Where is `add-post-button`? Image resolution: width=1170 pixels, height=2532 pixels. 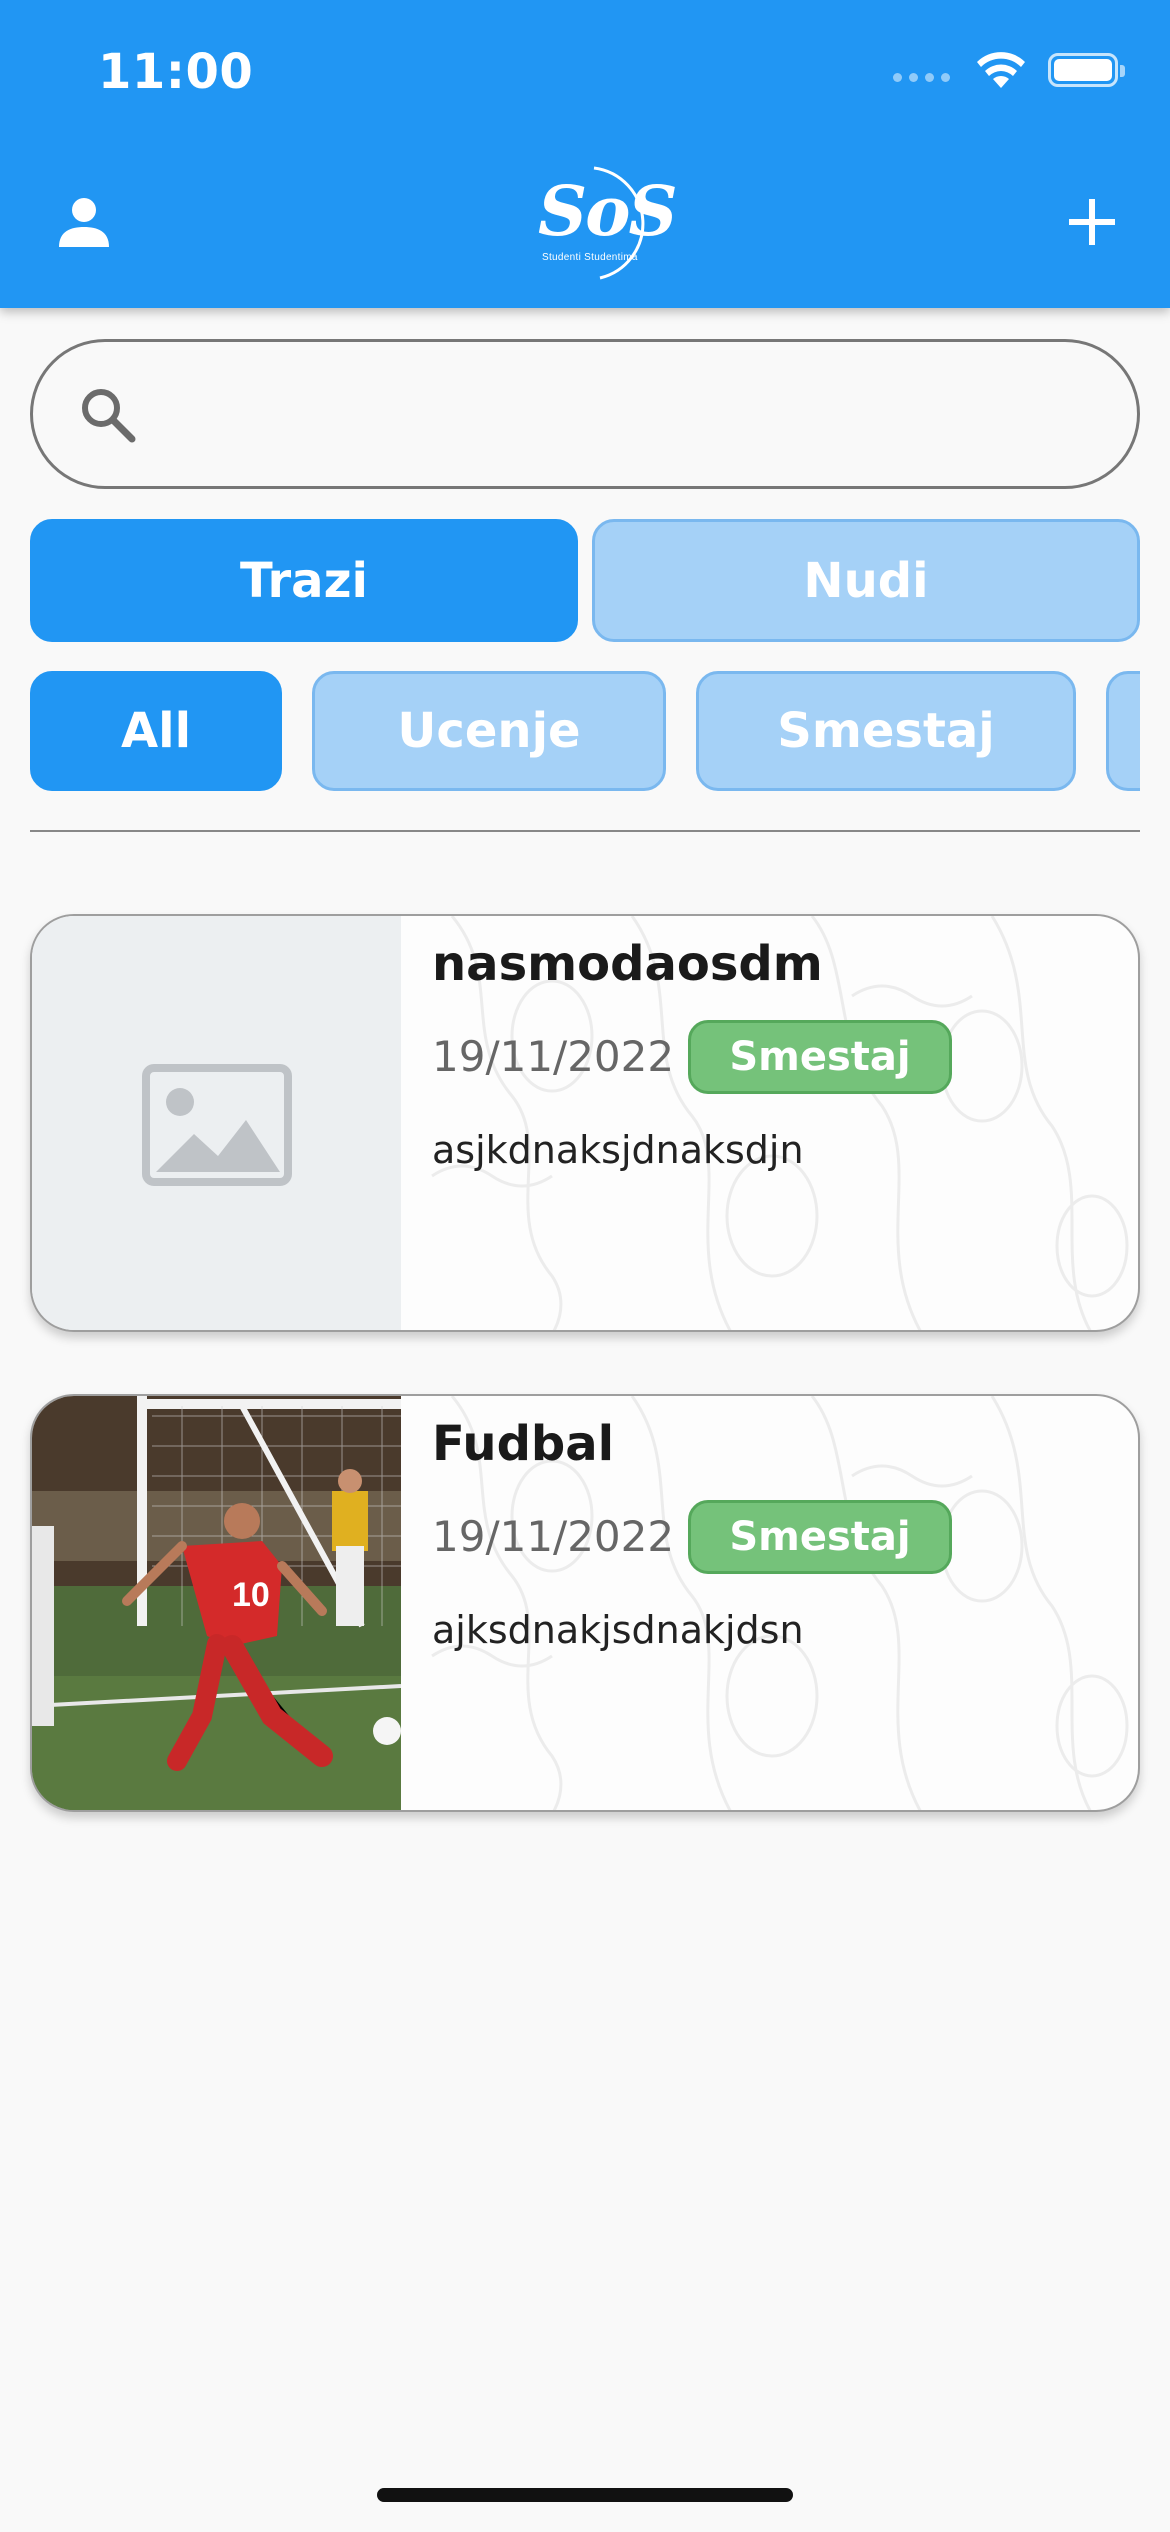
add-post-button is located at coordinates (1092, 222).